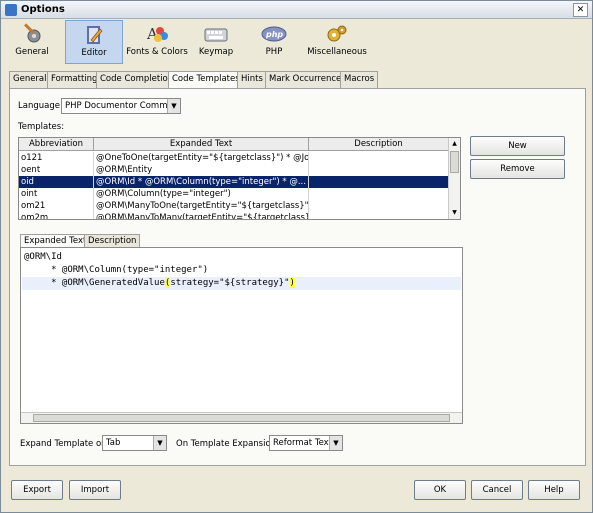  Describe the element at coordinates (157, 52) in the screenshot. I see `category-label: Fonts & Colors` at that location.